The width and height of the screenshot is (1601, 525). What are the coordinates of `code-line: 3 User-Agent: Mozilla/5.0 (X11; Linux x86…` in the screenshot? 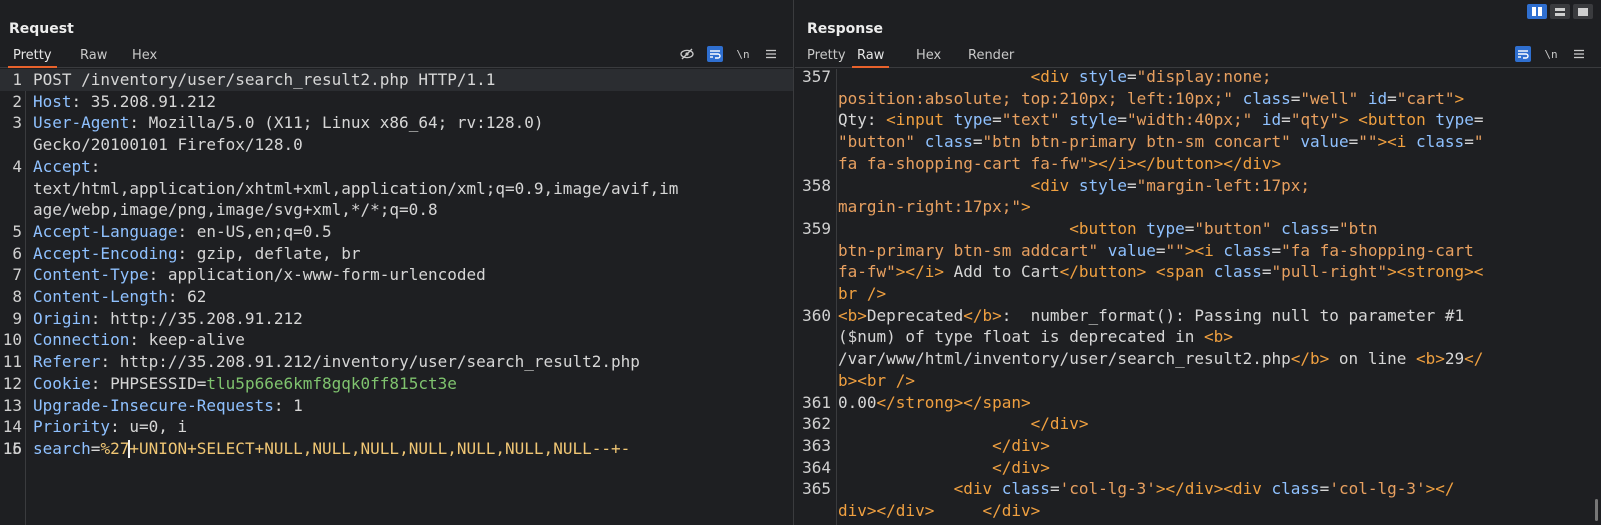 It's located at (396, 123).